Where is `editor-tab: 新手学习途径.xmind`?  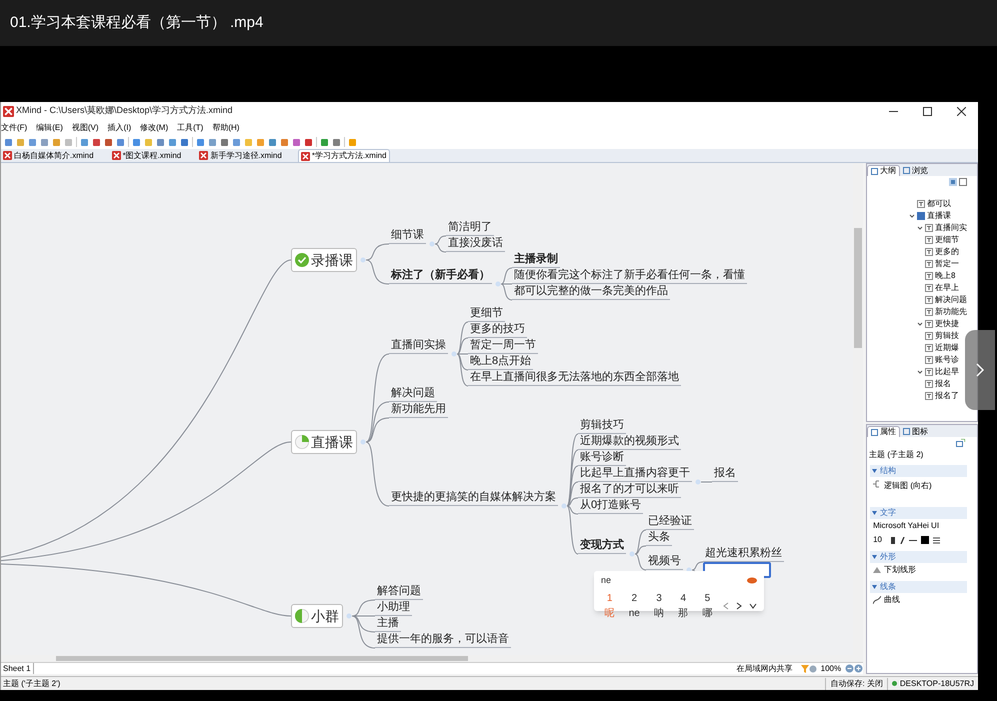 editor-tab: 新手学习途径.xmind is located at coordinates (240, 155).